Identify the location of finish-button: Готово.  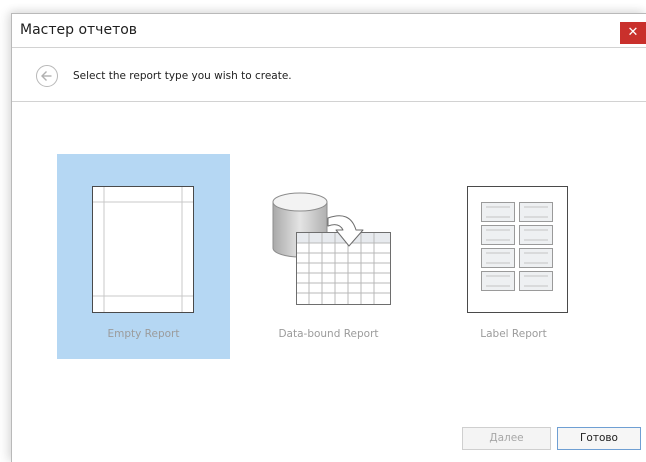
(599, 438).